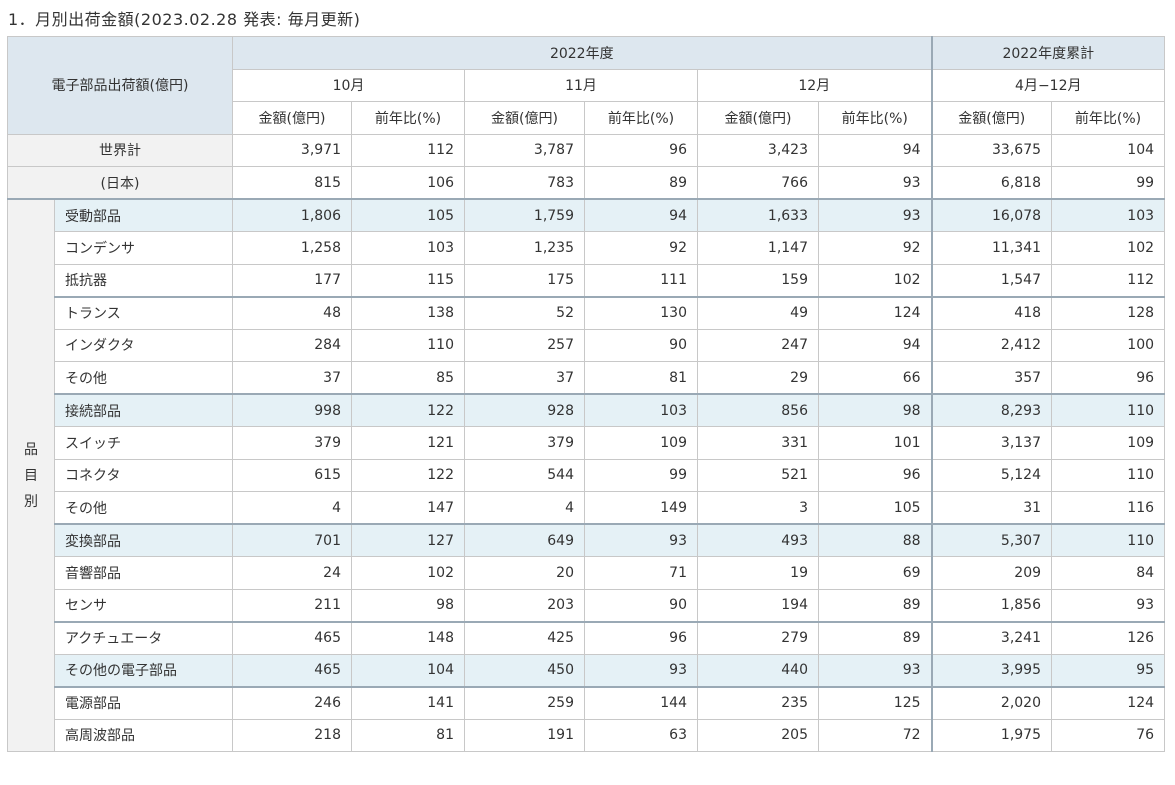 This screenshot has height=785, width=1175. I want to click on month-header: 11月, so click(581, 85).